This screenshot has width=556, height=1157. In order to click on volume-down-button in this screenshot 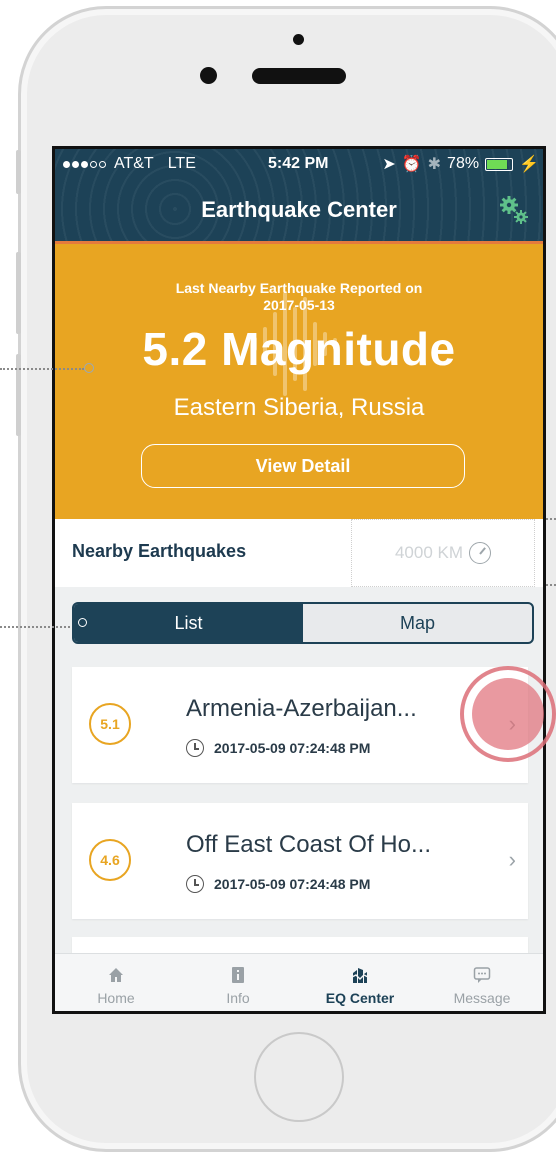, I will do `click(18, 395)`.